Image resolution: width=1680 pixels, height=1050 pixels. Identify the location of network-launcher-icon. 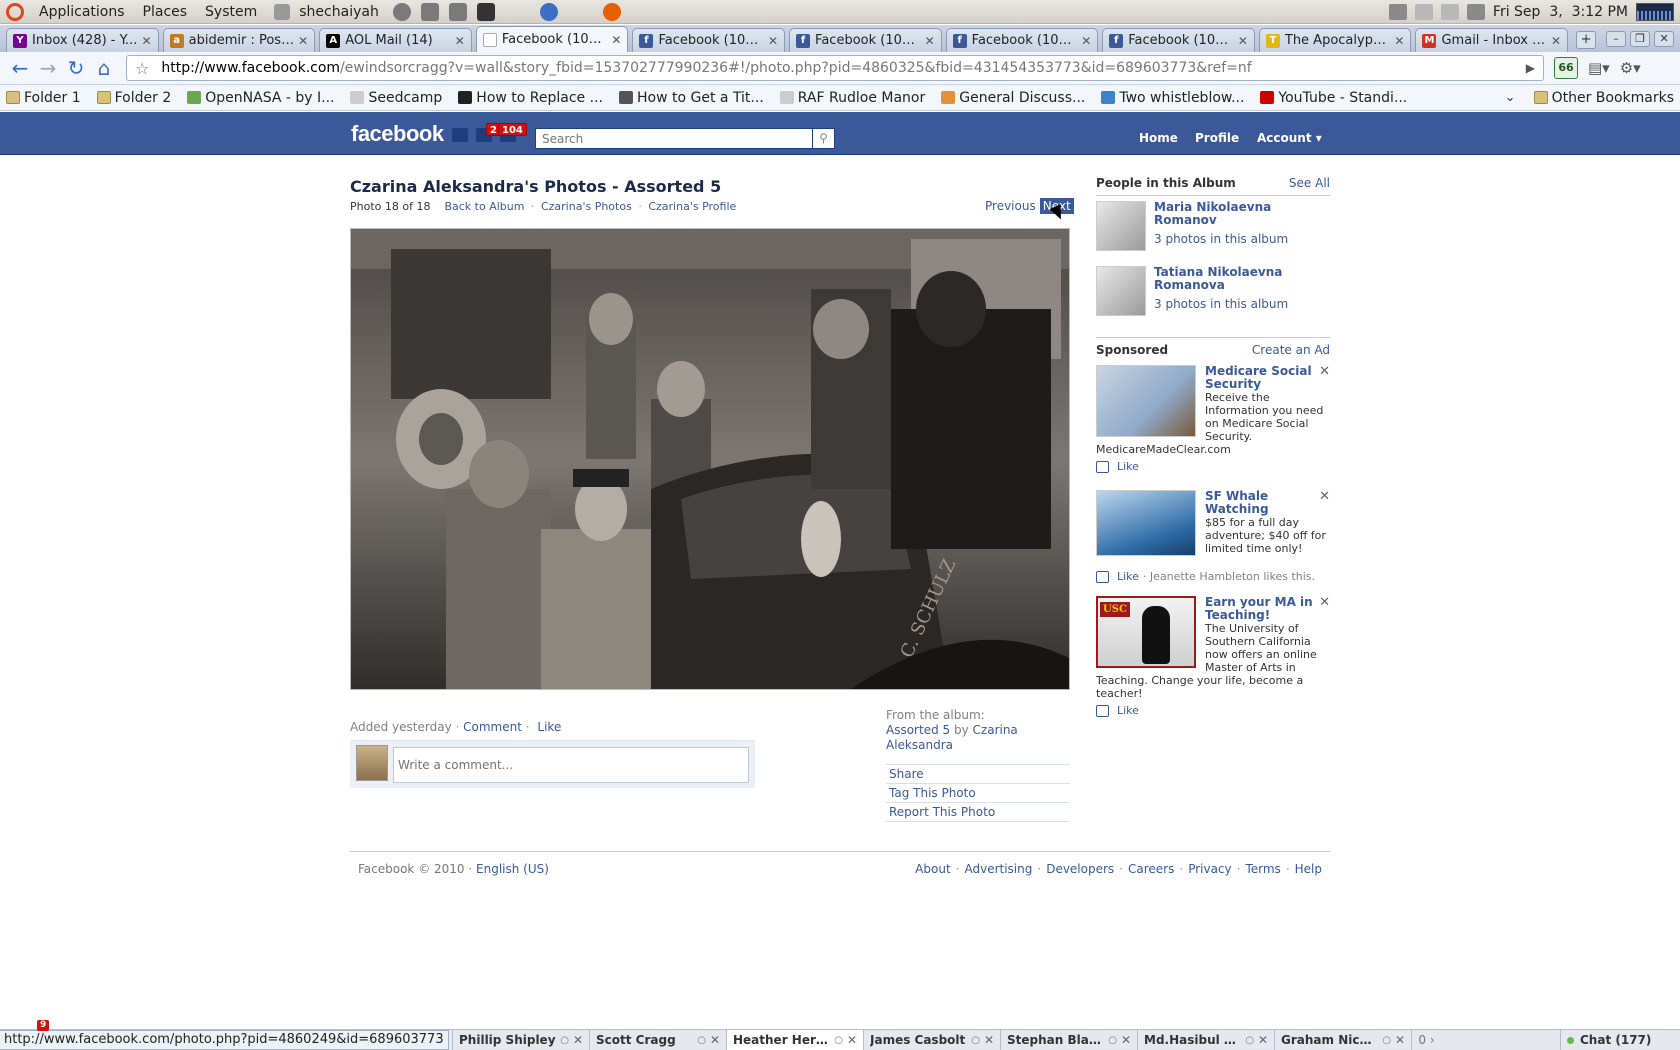
(457, 11).